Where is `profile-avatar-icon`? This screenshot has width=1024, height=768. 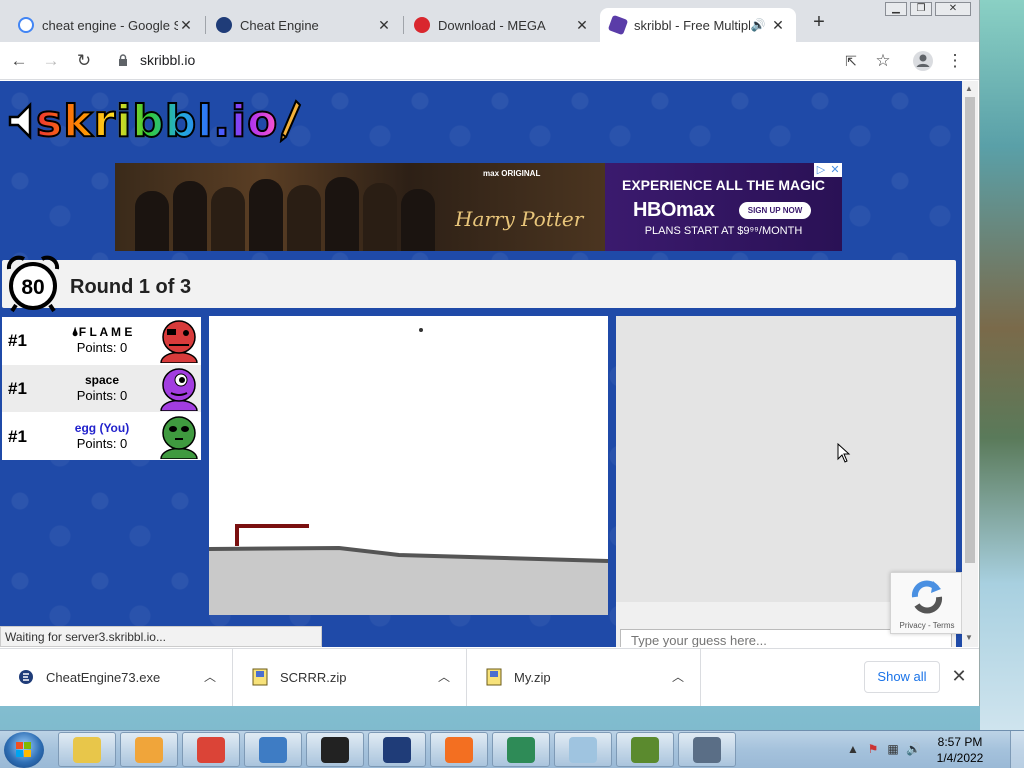 profile-avatar-icon is located at coordinates (923, 61).